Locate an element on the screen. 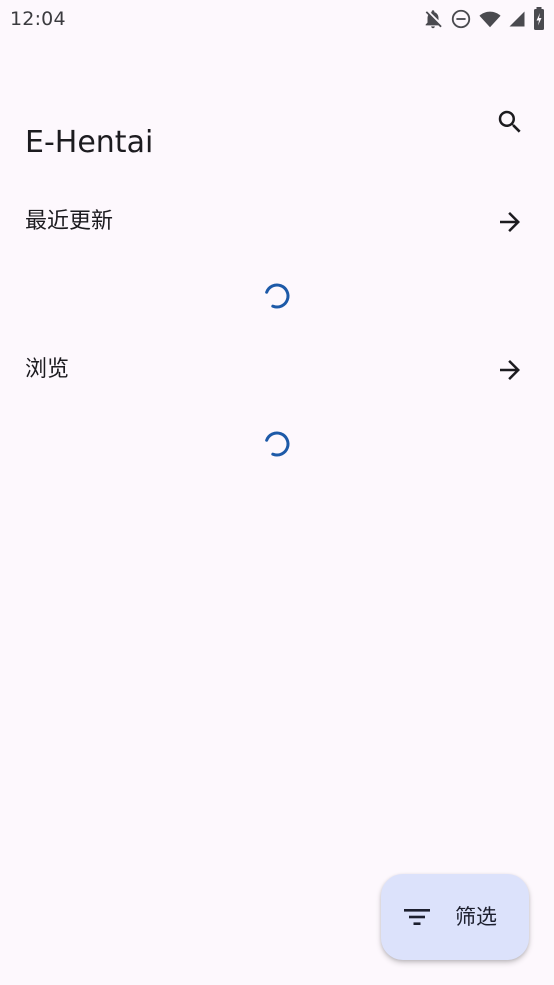 Image resolution: width=554 pixels, height=985 pixels. search-button is located at coordinates (510, 122).